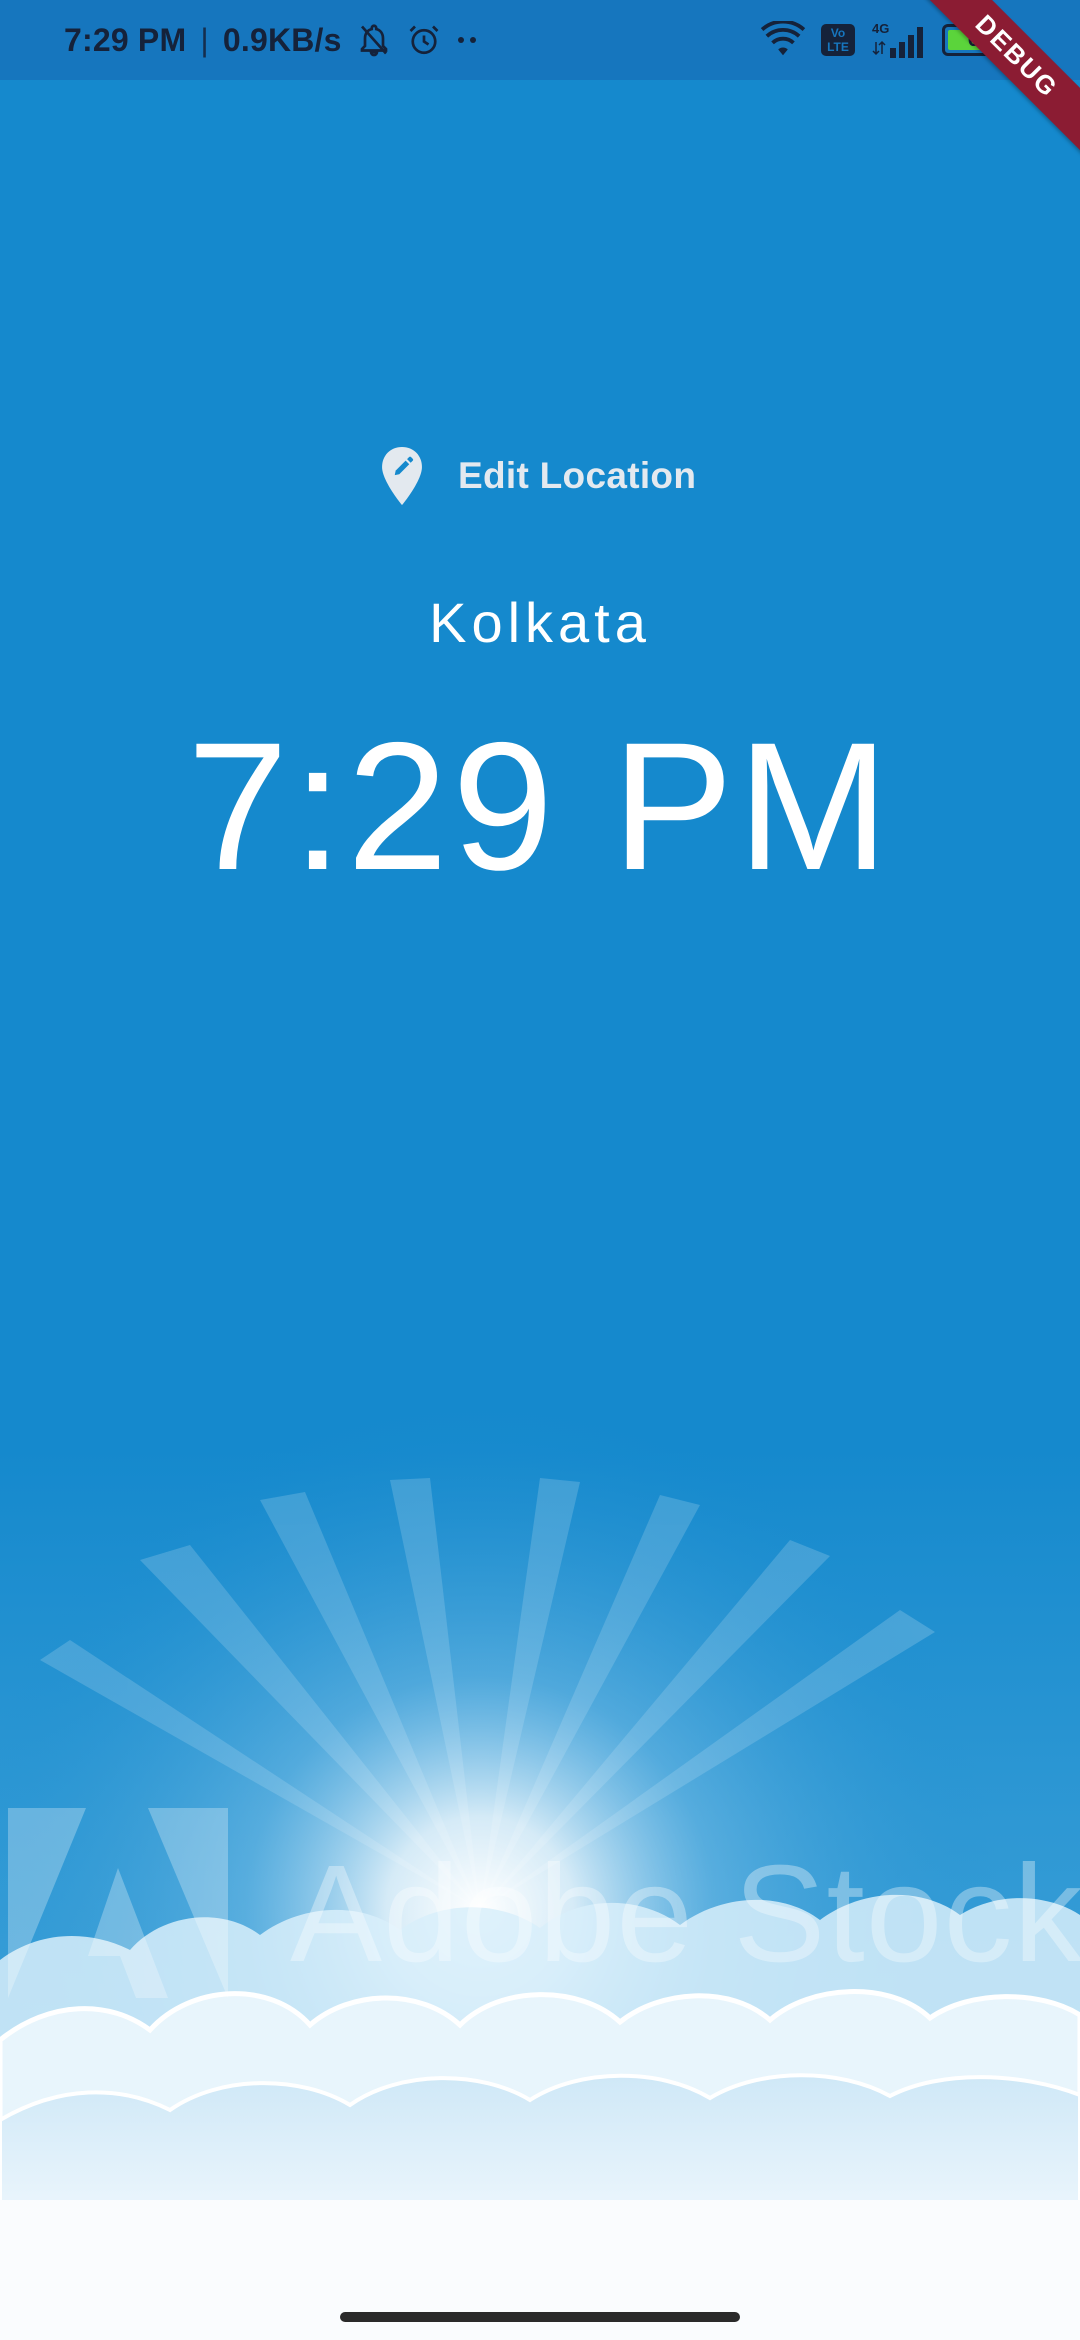 The width and height of the screenshot is (1080, 2340). I want to click on svg-text: Vo, so click(838, 33).